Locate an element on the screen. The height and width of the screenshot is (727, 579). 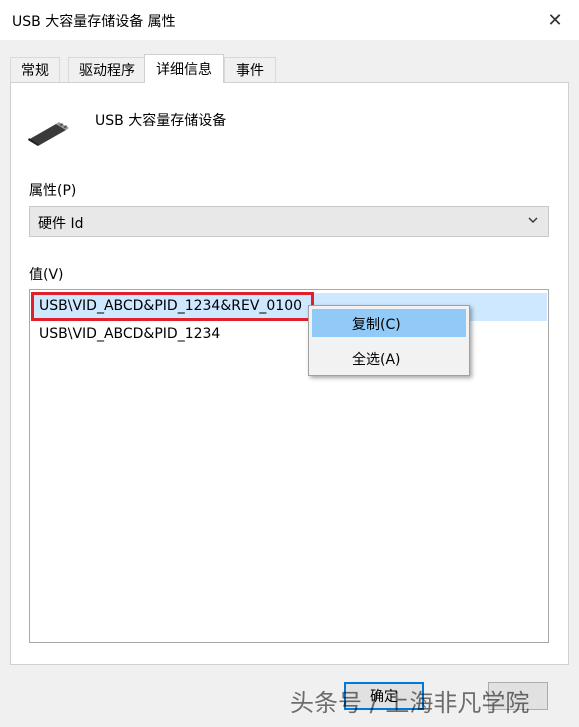
context-menu: 复制(C) 全选(A) is located at coordinates (389, 340).